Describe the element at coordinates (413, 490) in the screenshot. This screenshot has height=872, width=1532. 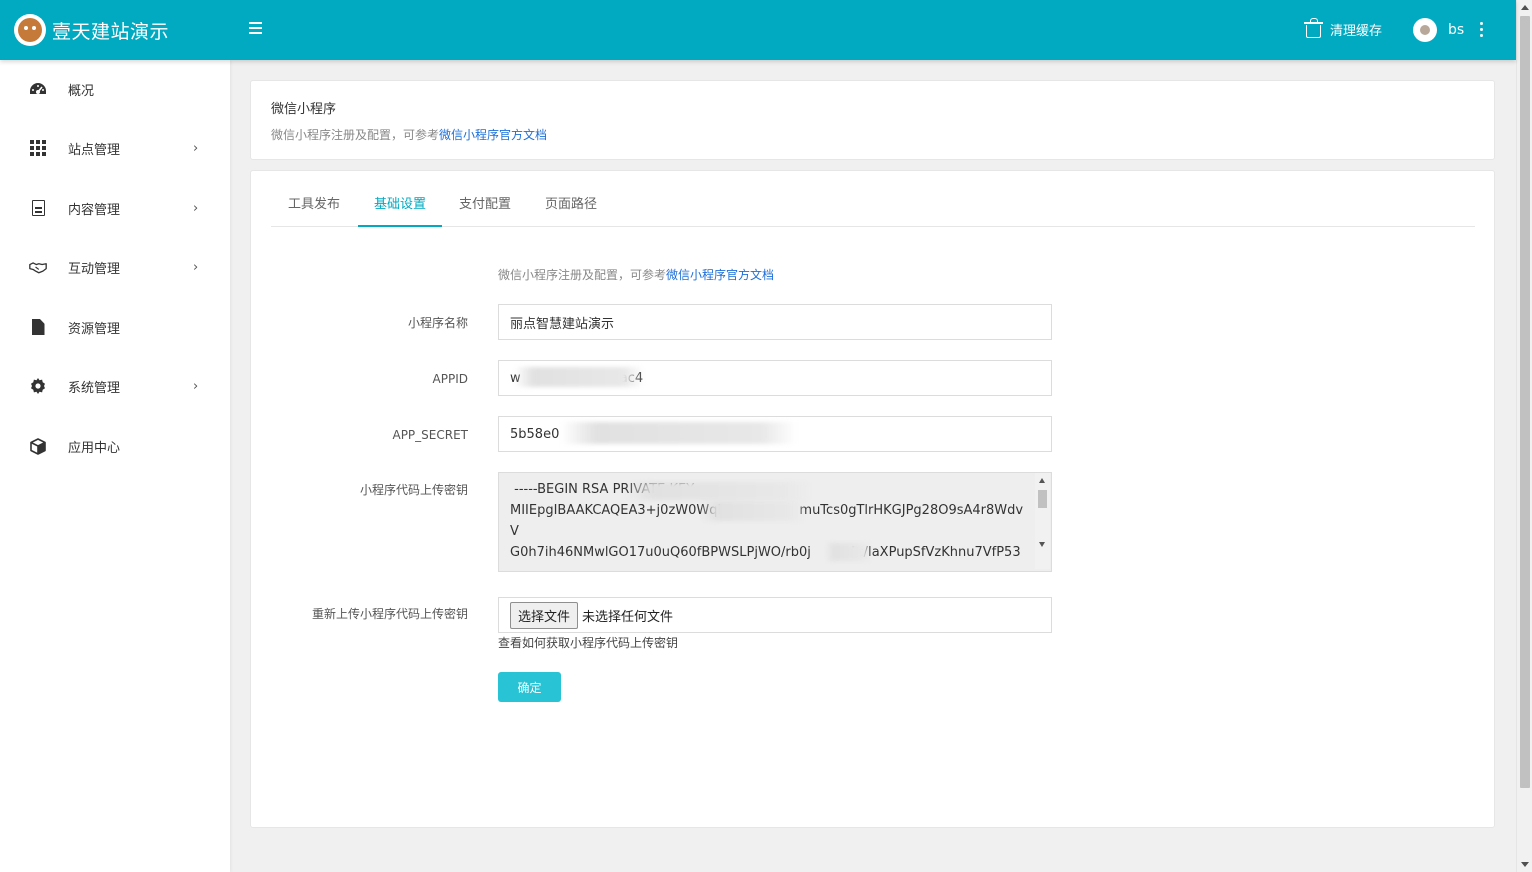
I see `upload-key-label: 小程序代码上传密钥` at that location.